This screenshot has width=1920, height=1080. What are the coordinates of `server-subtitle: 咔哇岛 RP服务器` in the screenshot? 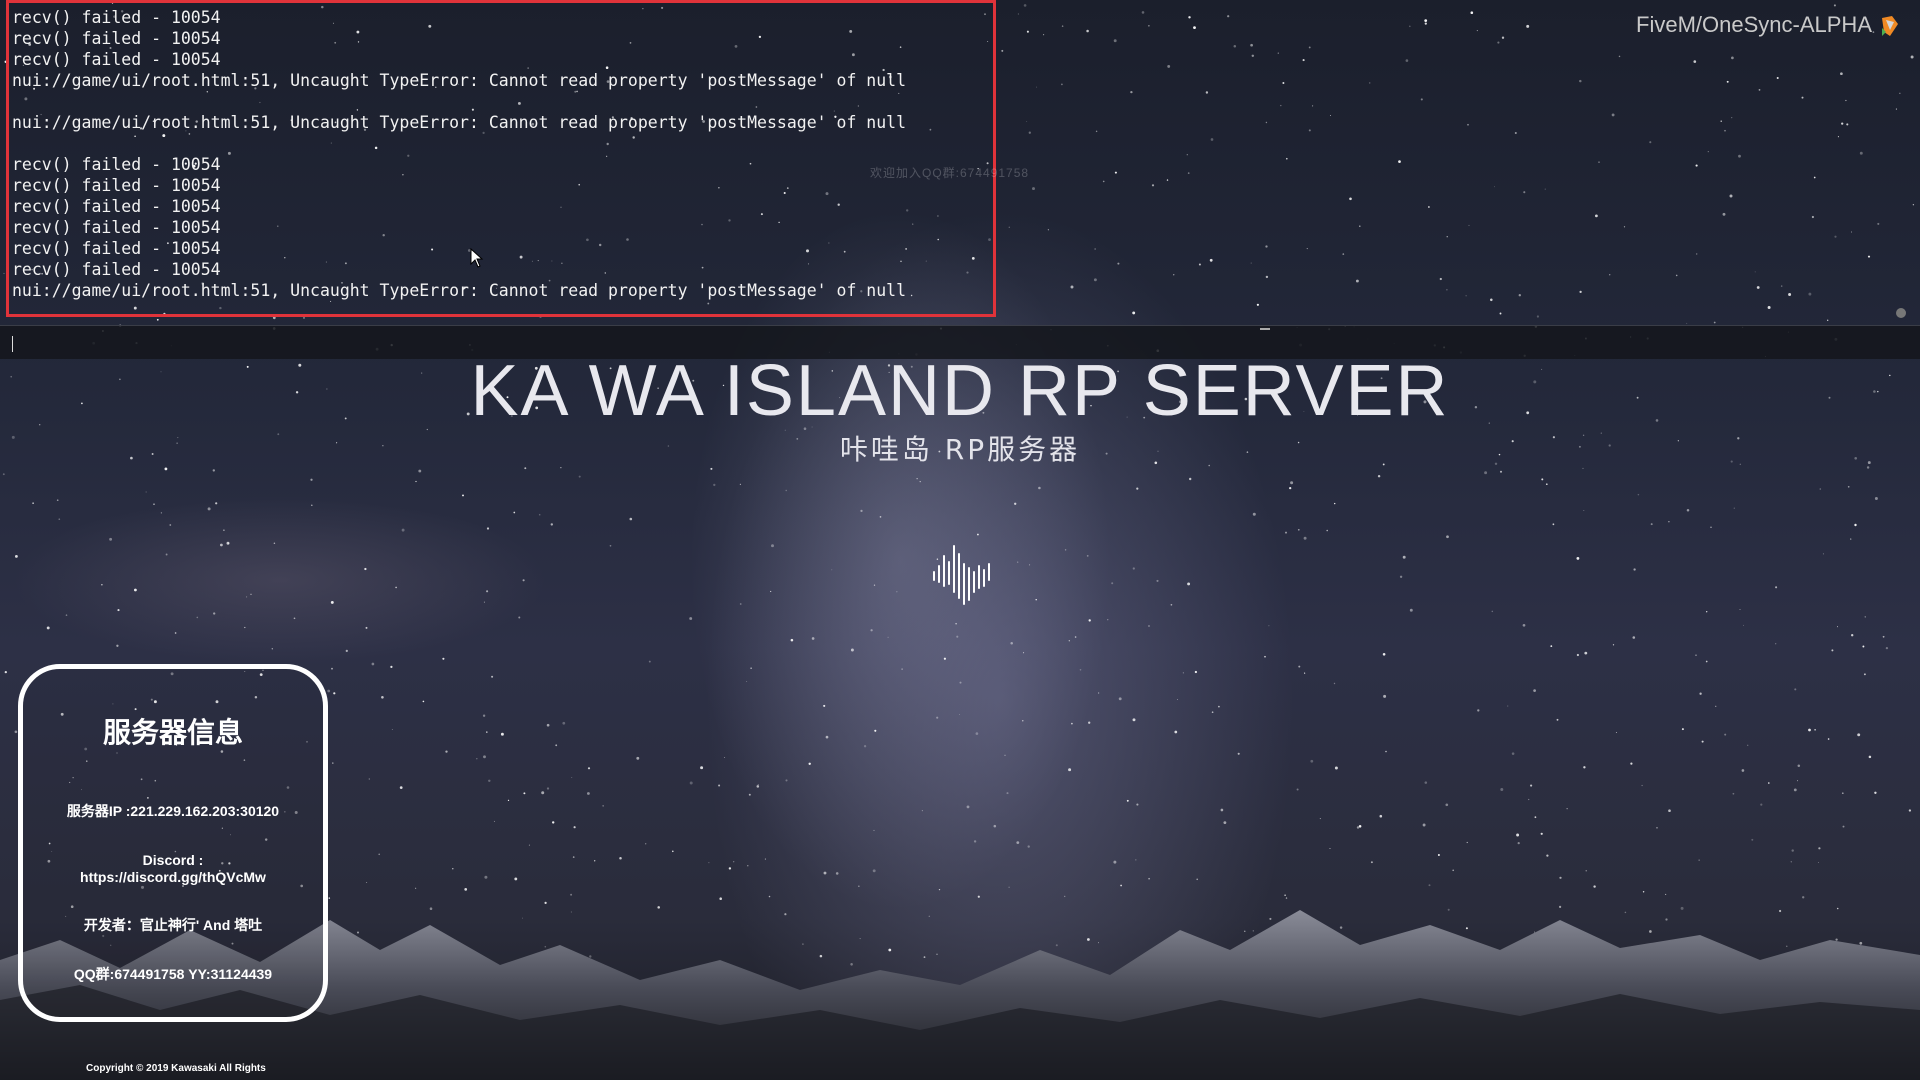 It's located at (960, 449).